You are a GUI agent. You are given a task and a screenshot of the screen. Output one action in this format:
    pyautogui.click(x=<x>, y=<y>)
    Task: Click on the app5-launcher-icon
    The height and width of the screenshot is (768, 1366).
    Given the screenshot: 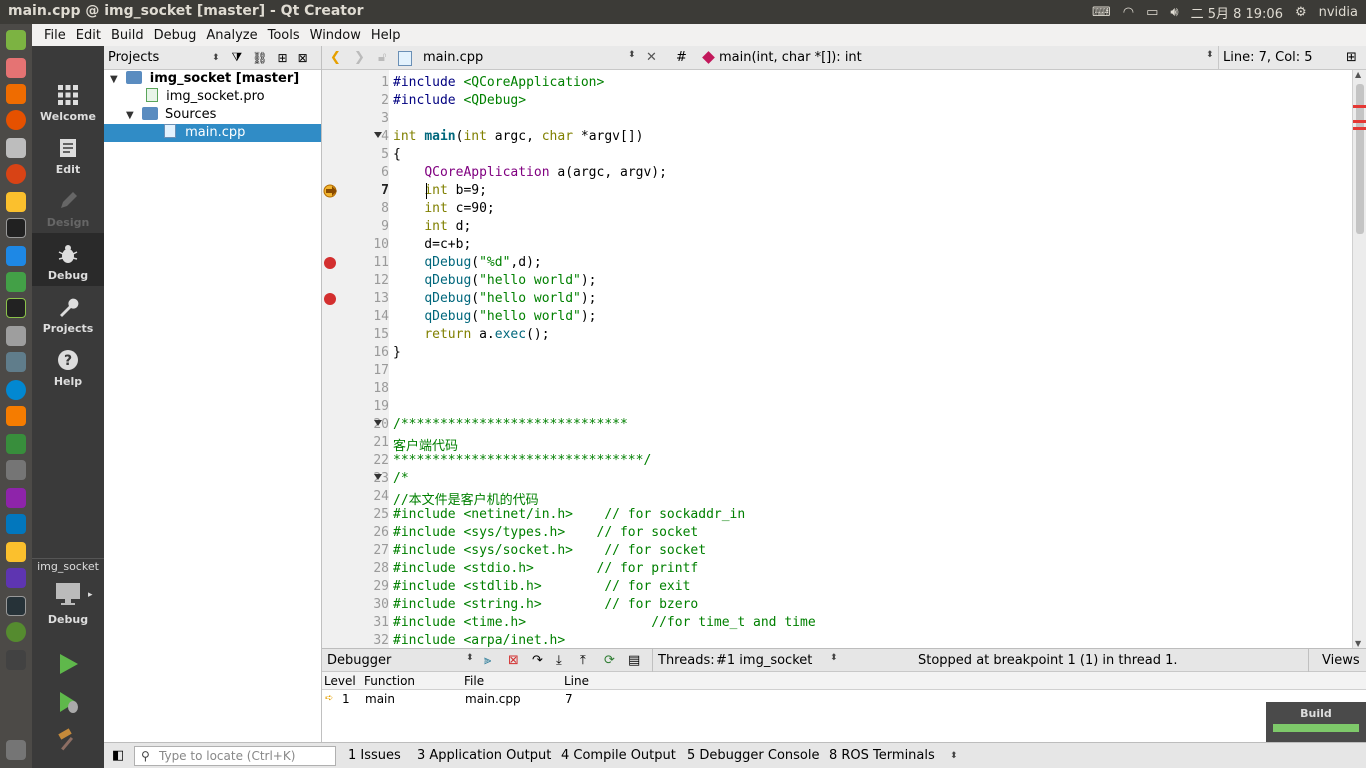 What is the action you would take?
    pyautogui.click(x=16, y=470)
    